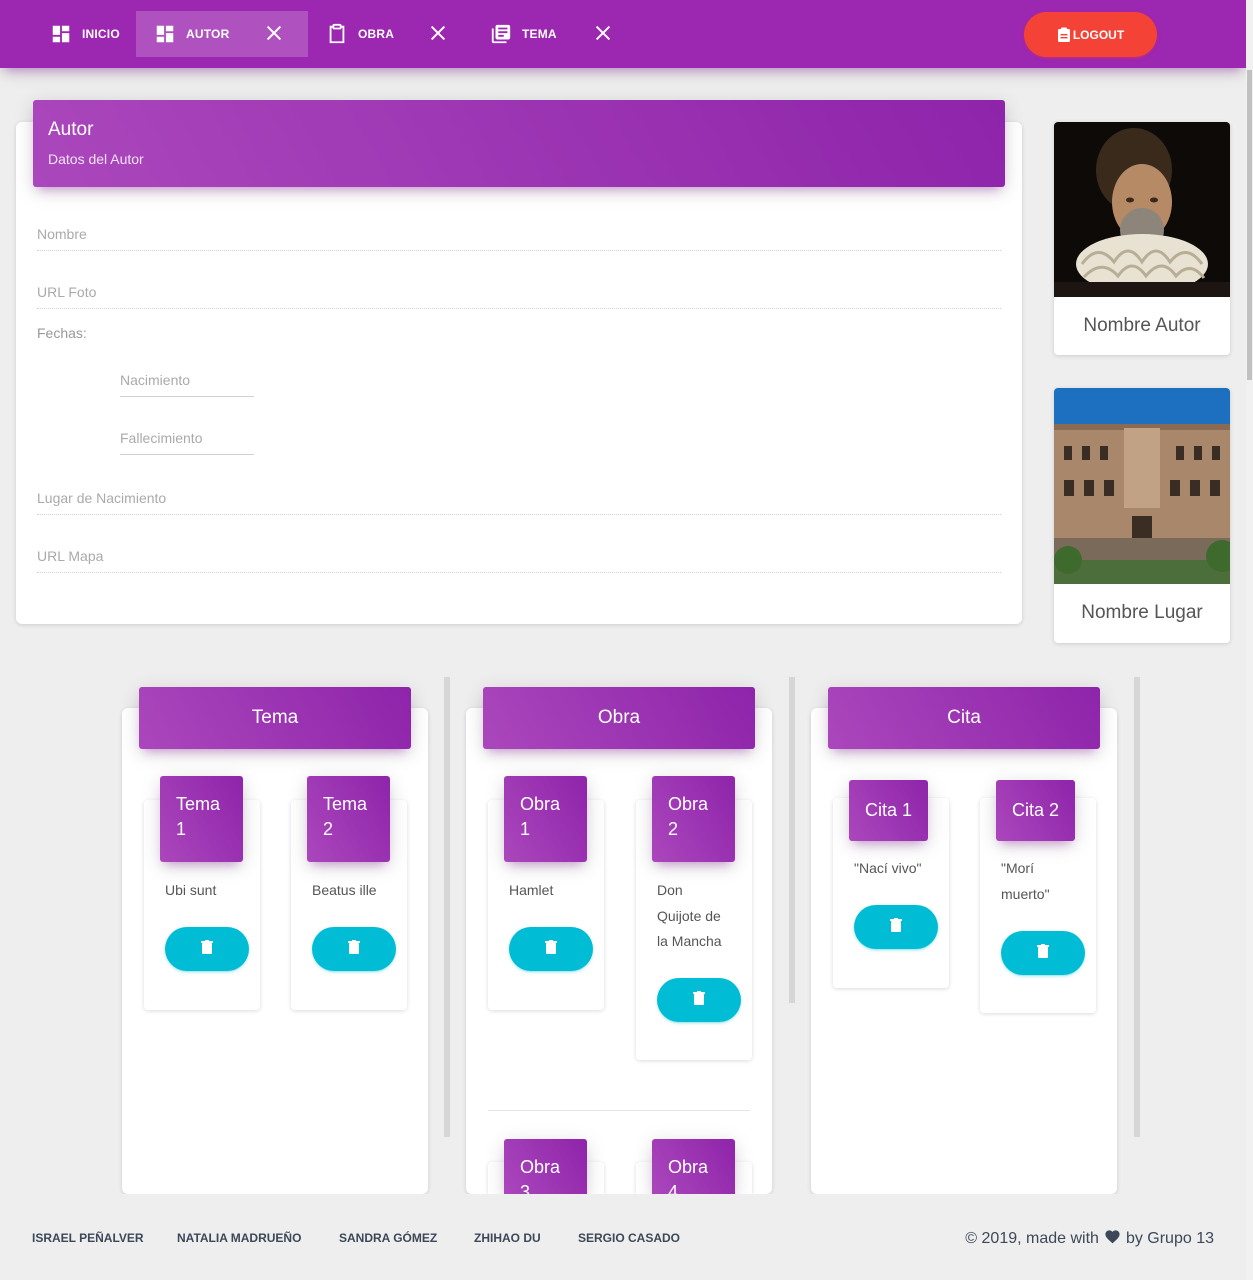 The width and height of the screenshot is (1253, 1280). I want to click on obra-card-2-text-line3: la Mancha, so click(689, 941).